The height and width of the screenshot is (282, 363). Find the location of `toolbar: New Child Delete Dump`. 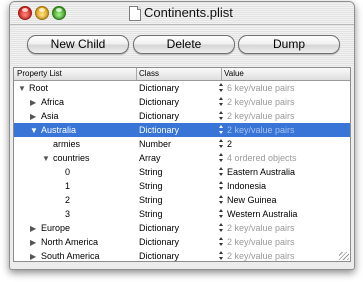

toolbar: New Child Delete Dump is located at coordinates (182, 46).